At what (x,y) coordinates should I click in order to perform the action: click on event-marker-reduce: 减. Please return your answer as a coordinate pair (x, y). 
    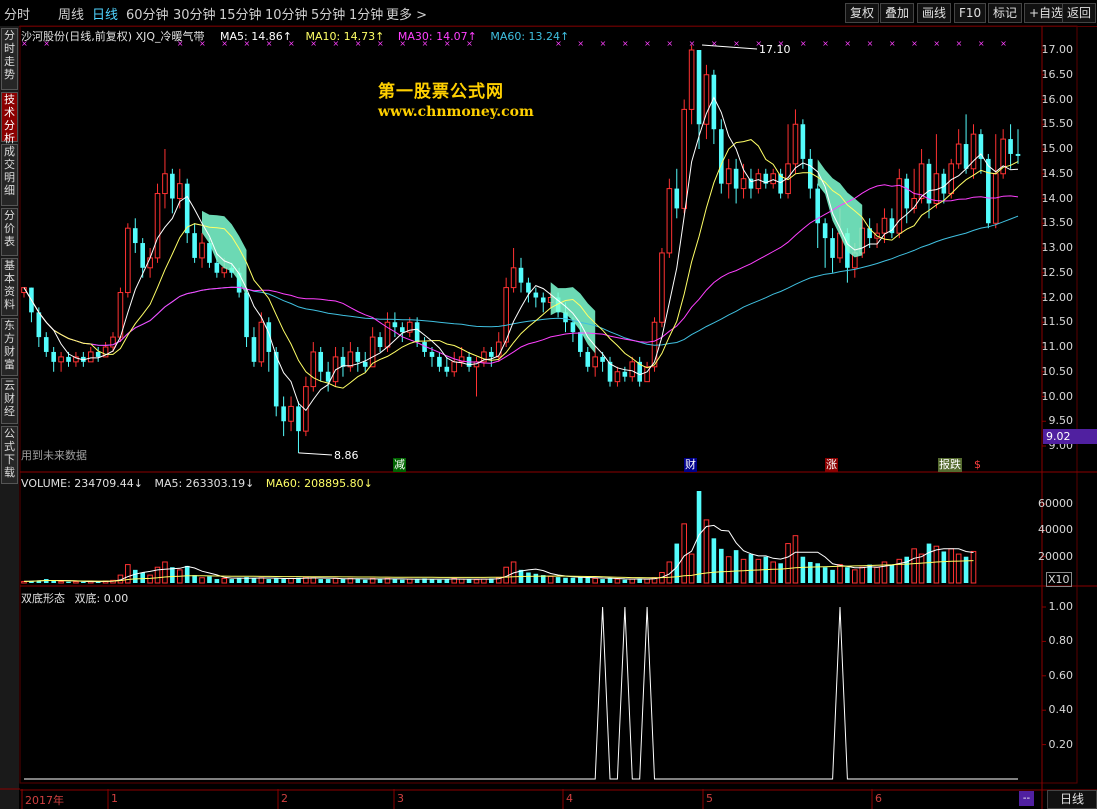
    Looking at the image, I should click on (399, 465).